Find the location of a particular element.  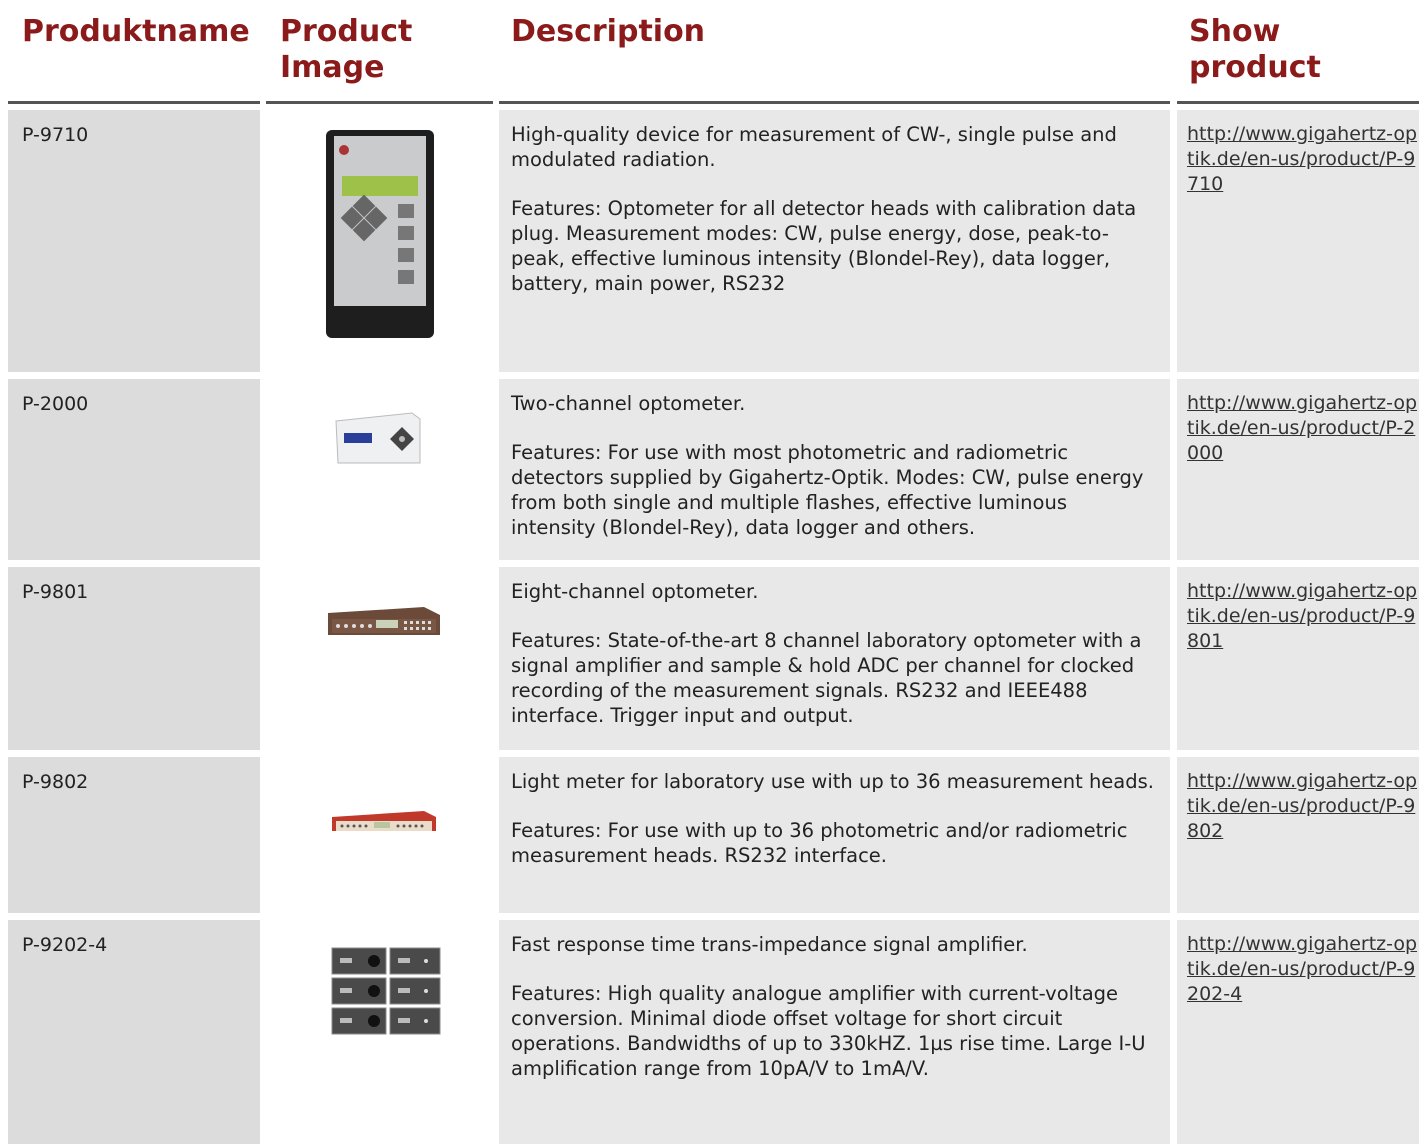

header-label: Description is located at coordinates (608, 31).